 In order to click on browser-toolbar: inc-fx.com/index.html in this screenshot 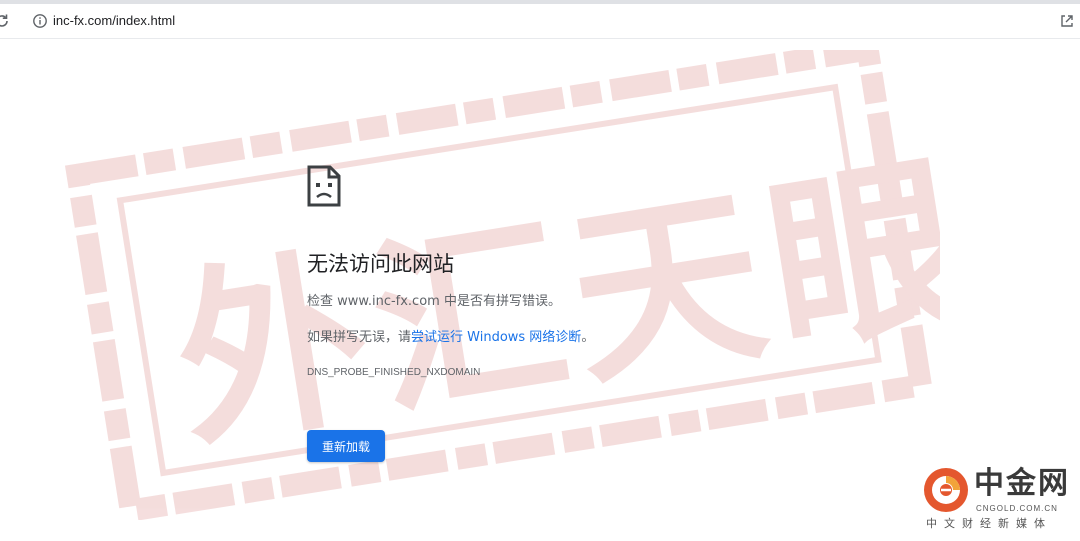, I will do `click(540, 21)`.